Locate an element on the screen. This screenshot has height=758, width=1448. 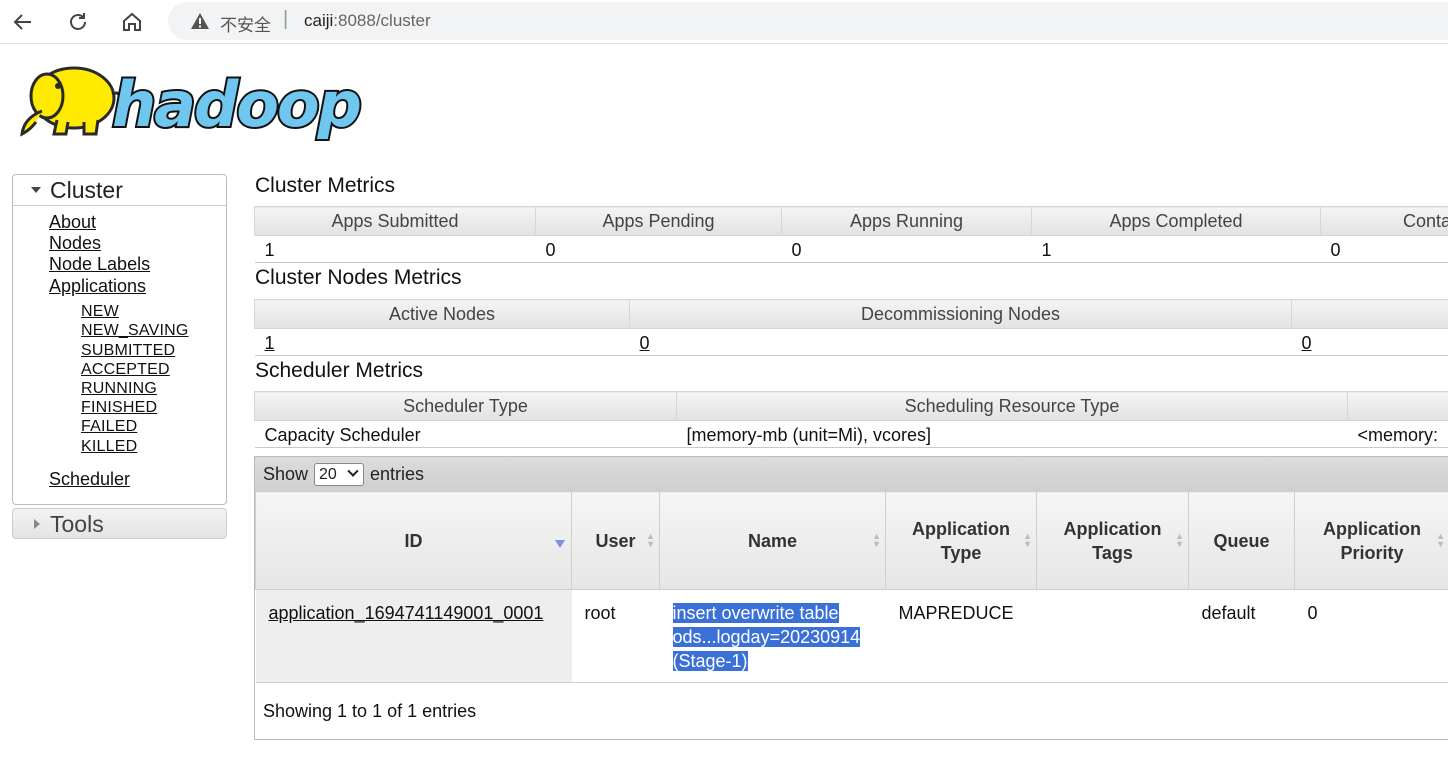
column-header-user: User ▲ ▼ is located at coordinates (615, 540).